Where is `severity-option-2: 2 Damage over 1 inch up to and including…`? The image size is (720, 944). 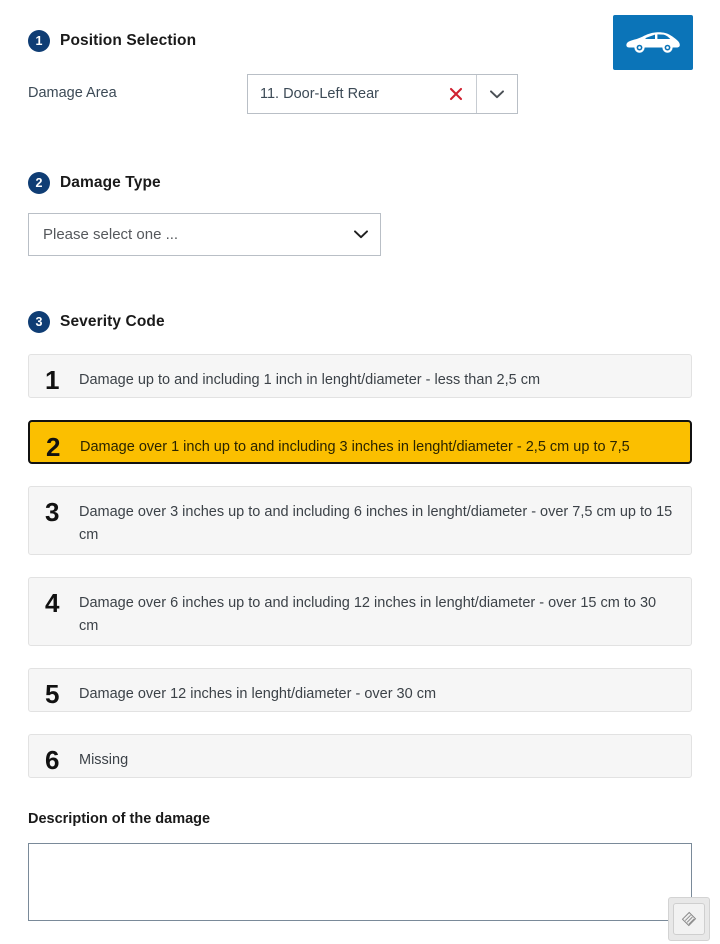 severity-option-2: 2 Damage over 1 inch up to and including… is located at coordinates (360, 442).